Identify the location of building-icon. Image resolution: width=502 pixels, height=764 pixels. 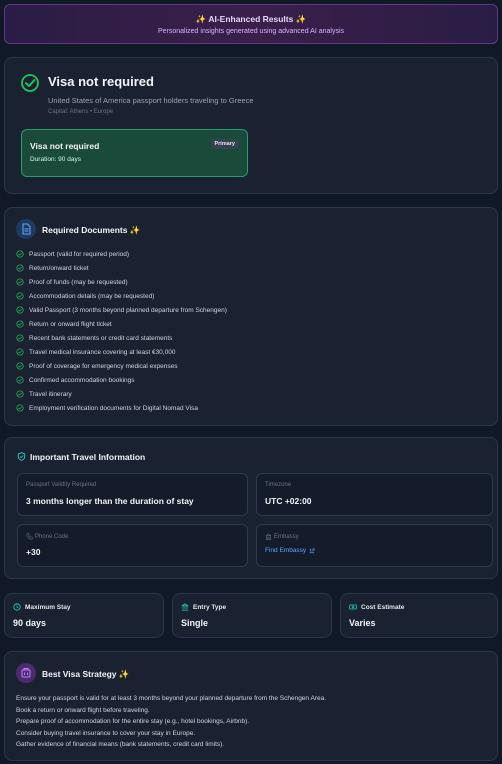
(268, 536).